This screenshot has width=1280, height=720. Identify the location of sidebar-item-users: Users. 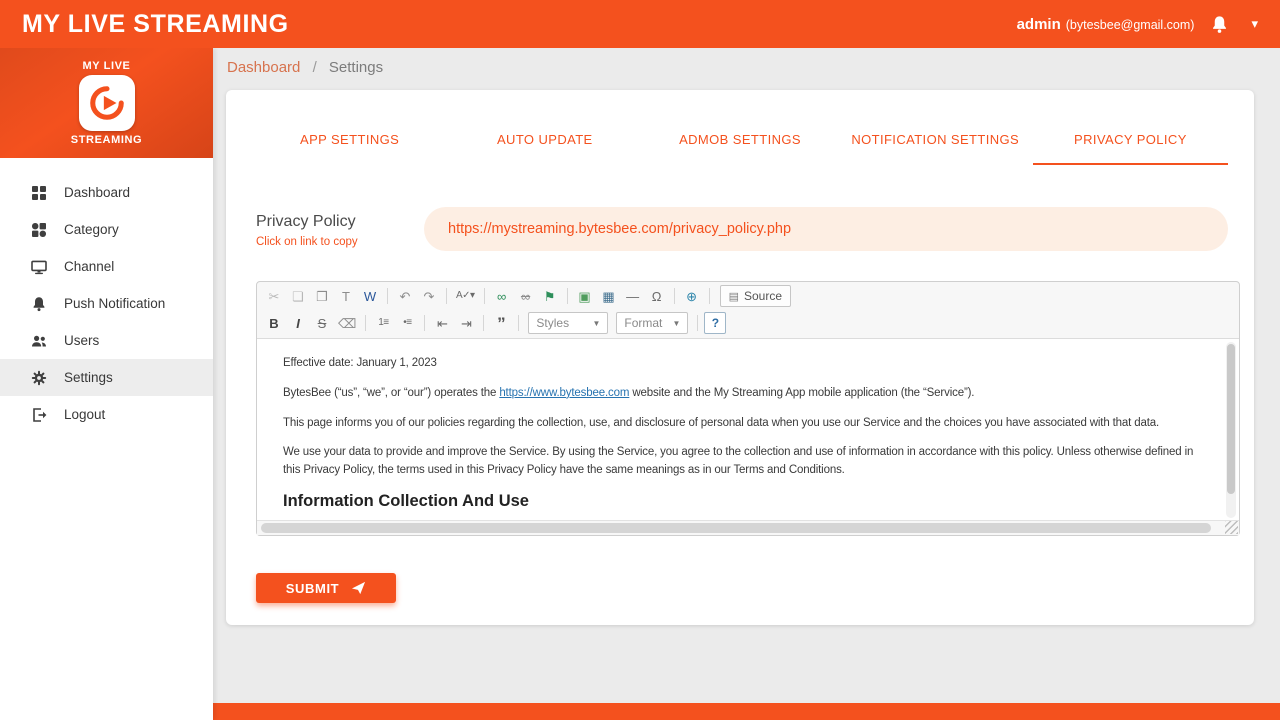
(106, 340).